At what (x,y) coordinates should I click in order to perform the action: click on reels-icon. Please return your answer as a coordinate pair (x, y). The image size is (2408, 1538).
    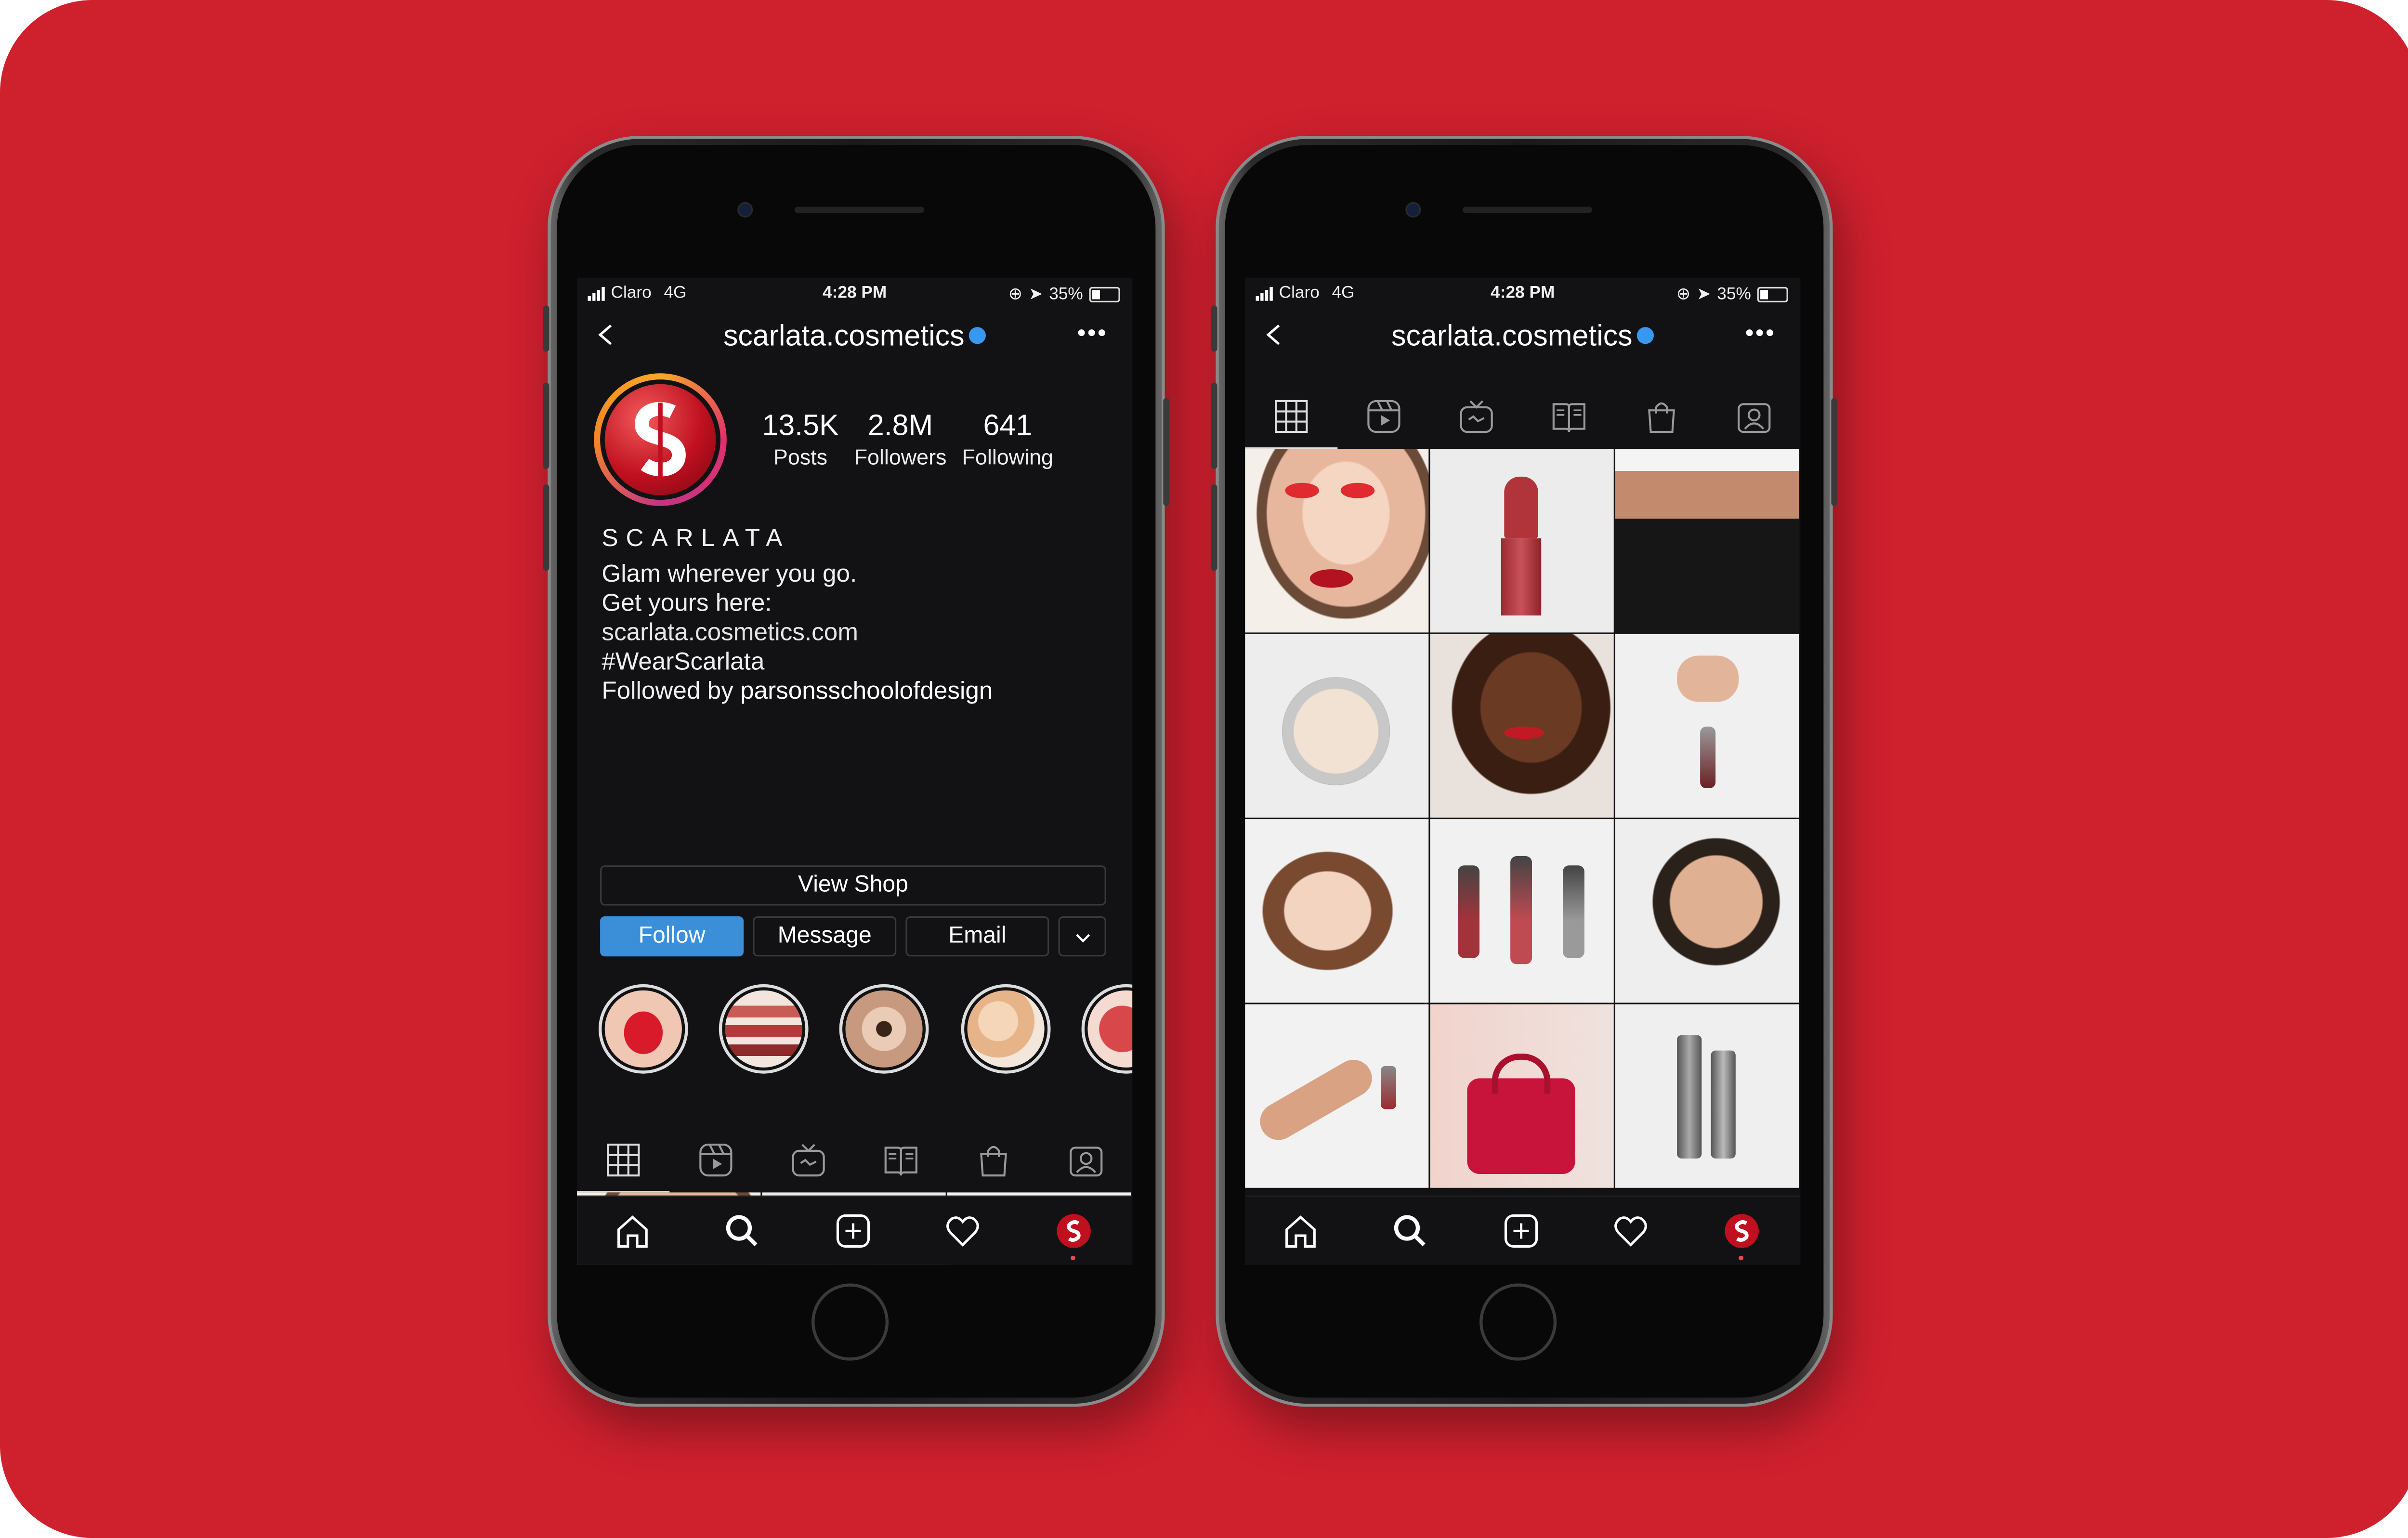
    Looking at the image, I should click on (1383, 416).